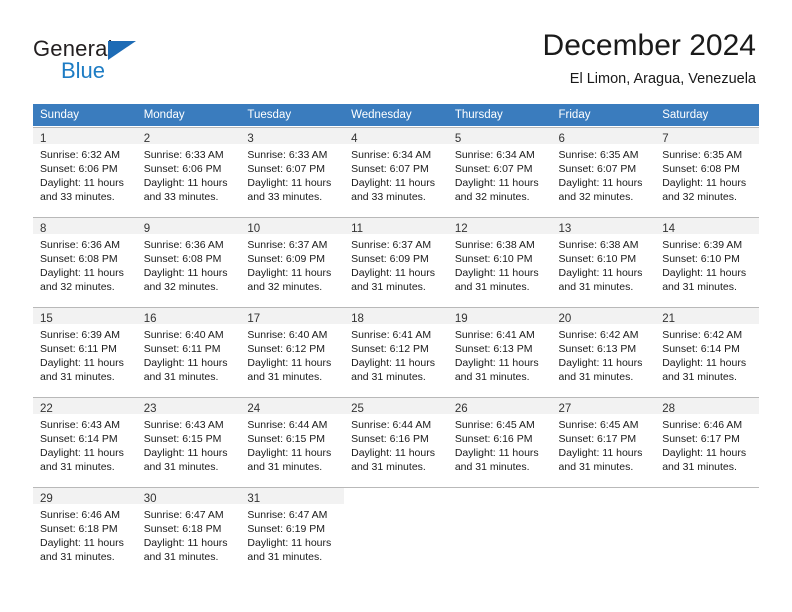  What do you see at coordinates (188, 316) in the screenshot?
I see `day-number-band: 16` at bounding box center [188, 316].